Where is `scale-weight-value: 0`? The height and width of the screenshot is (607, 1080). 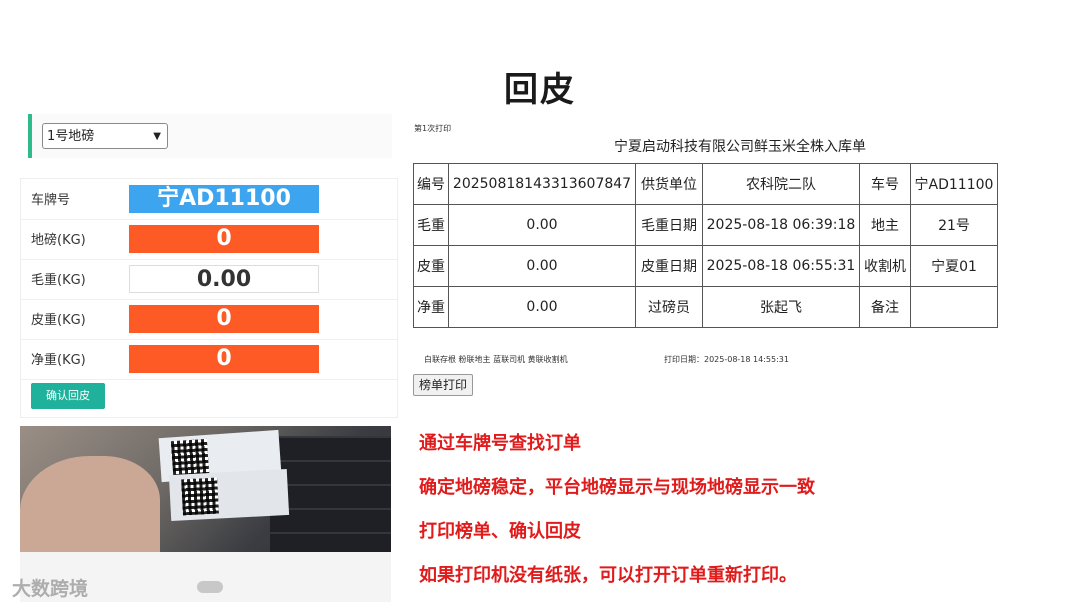
scale-weight-value: 0 is located at coordinates (224, 239).